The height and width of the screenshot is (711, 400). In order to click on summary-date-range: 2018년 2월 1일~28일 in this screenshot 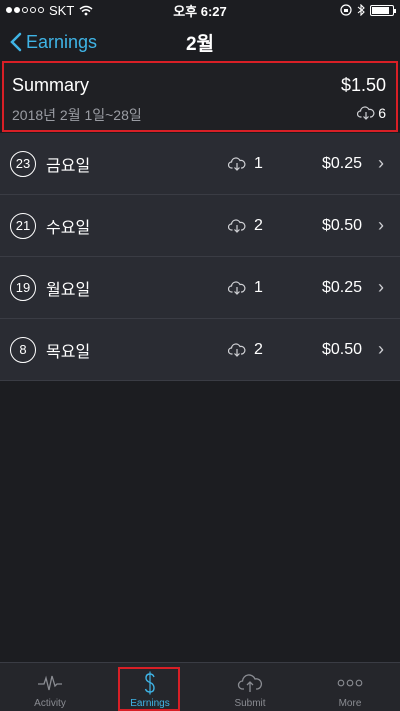, I will do `click(77, 115)`.